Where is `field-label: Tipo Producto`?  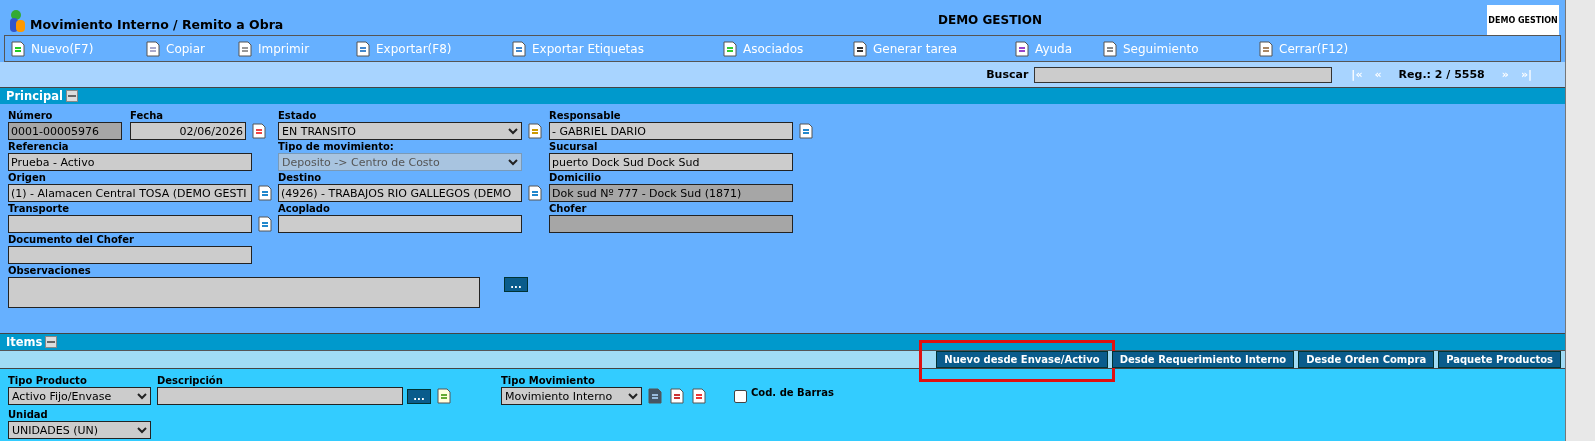
field-label: Tipo Producto is located at coordinates (48, 381).